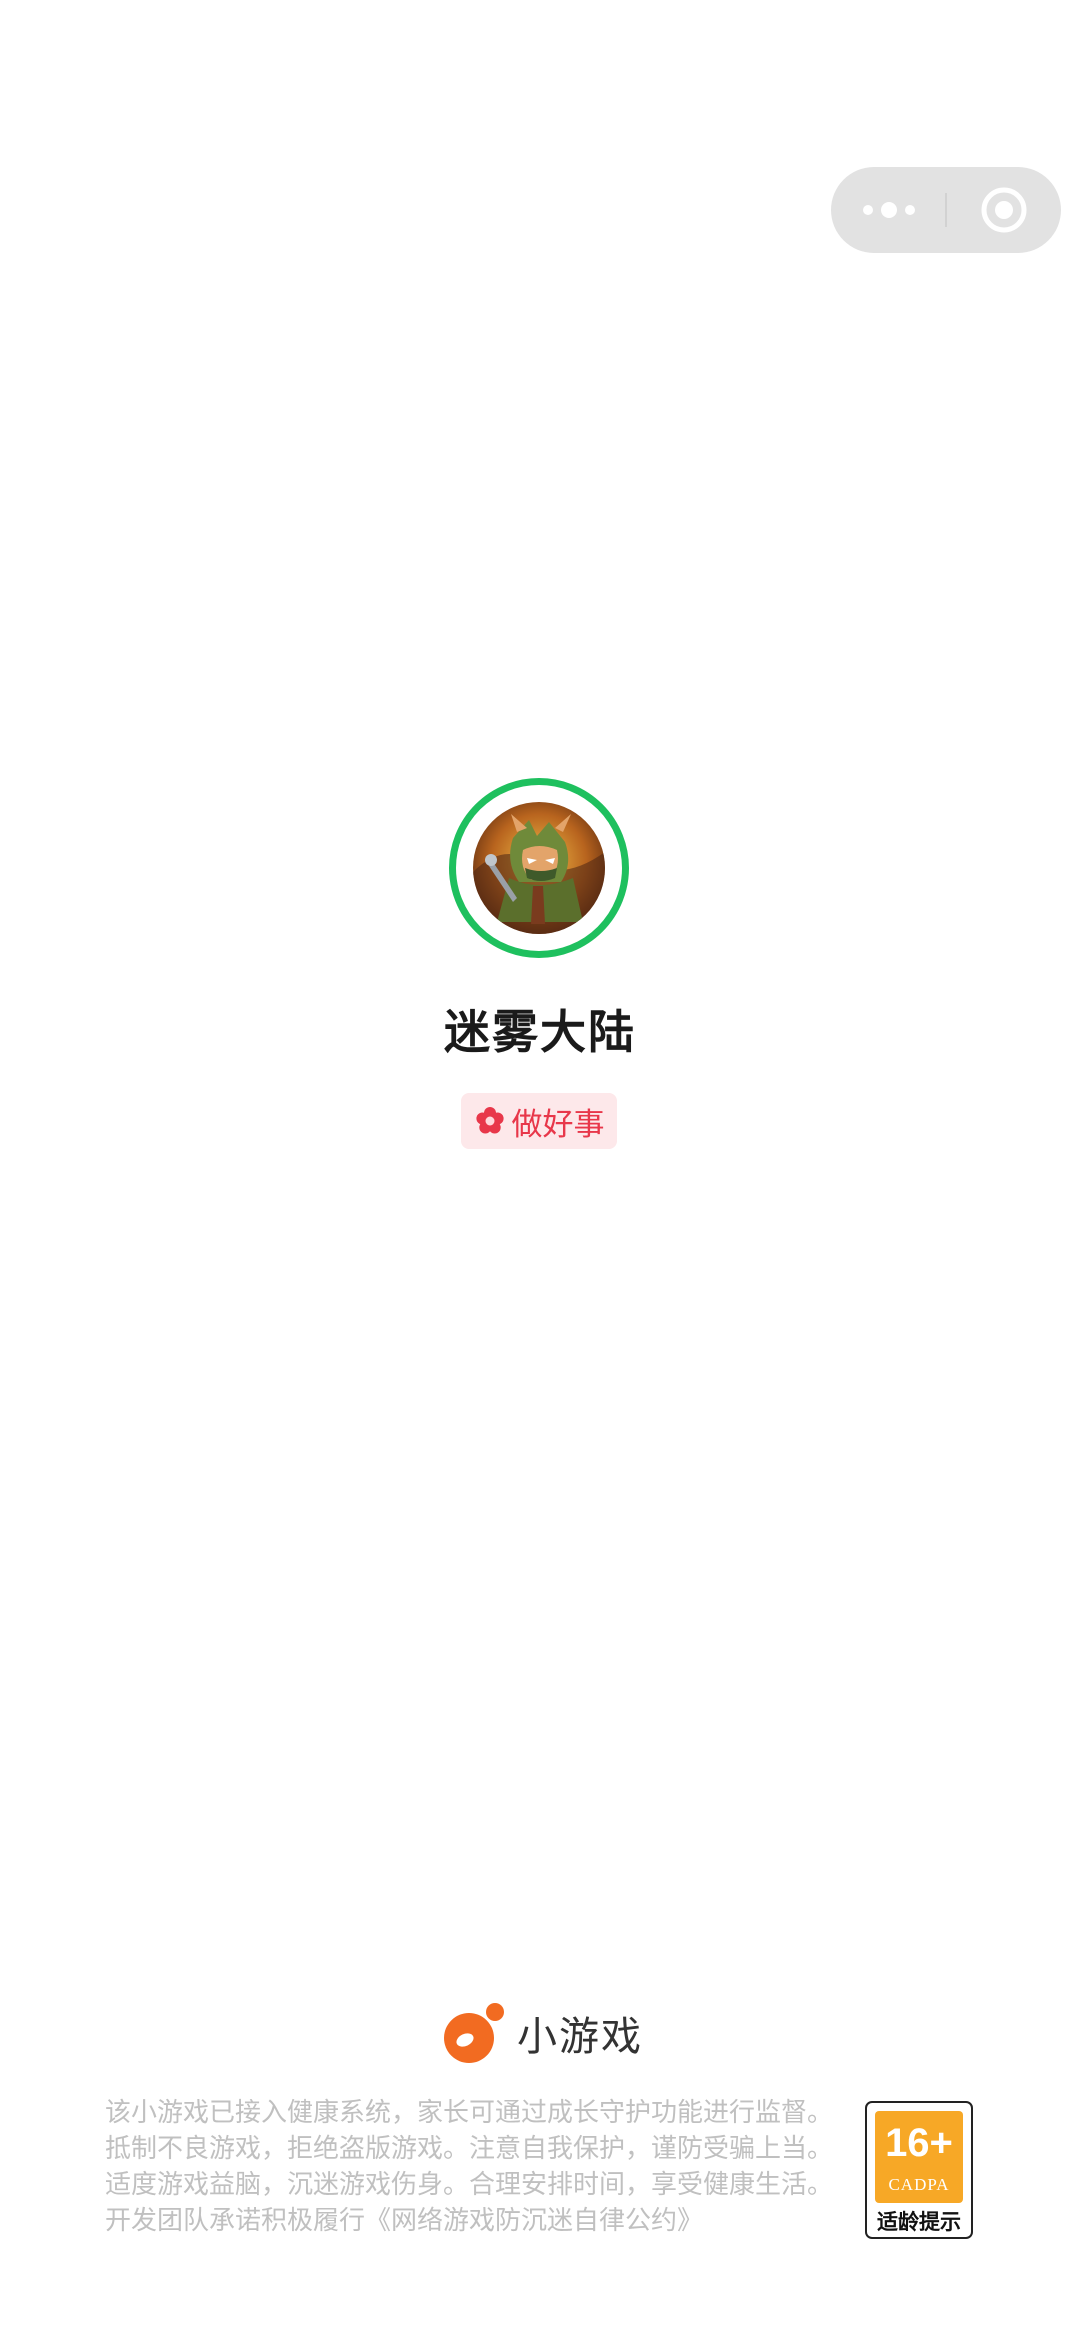  I want to click on capsule-menu, so click(946, 210).